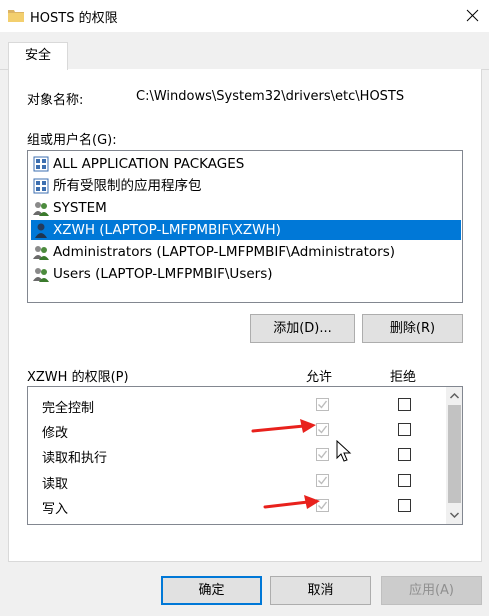 The width and height of the screenshot is (489, 616). Describe the element at coordinates (242, 506) in the screenshot. I see `permission-row-write: 写入` at that location.